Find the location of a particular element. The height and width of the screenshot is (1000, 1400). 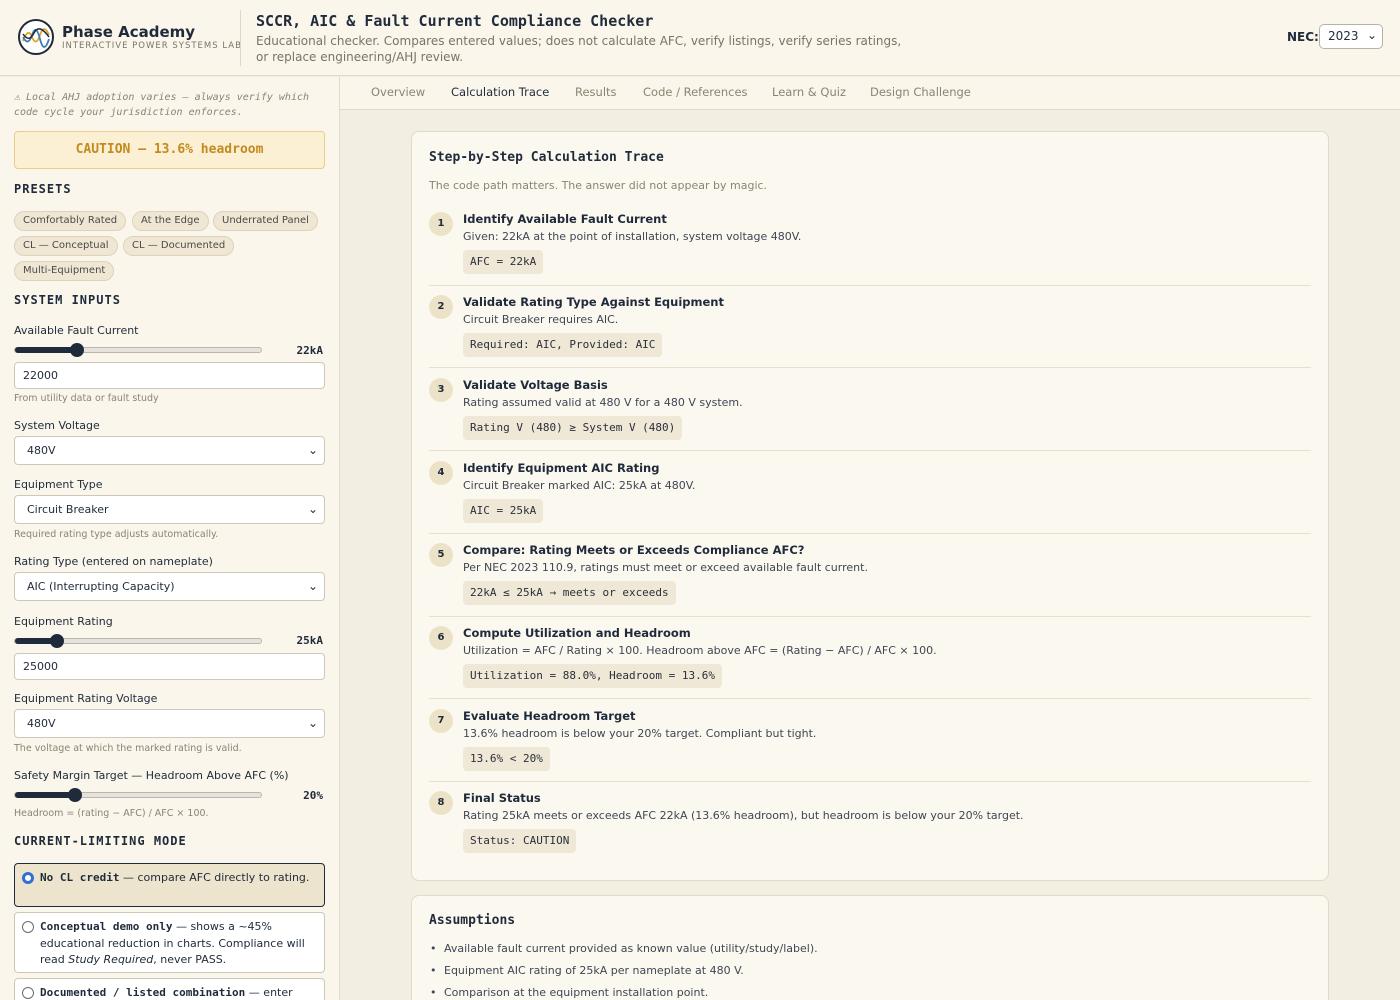

equipment-rating-slider-handle is located at coordinates (57, 641).